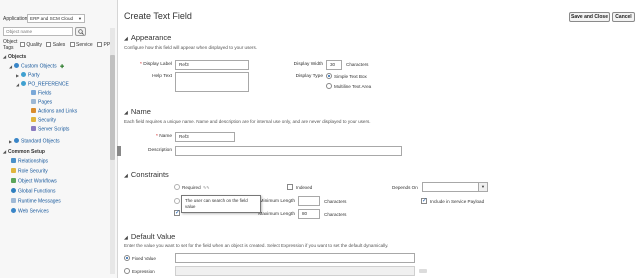 This screenshot has height=278, width=640. Describe the element at coordinates (309, 76) in the screenshot. I see `display-type-label: Display Type` at that location.